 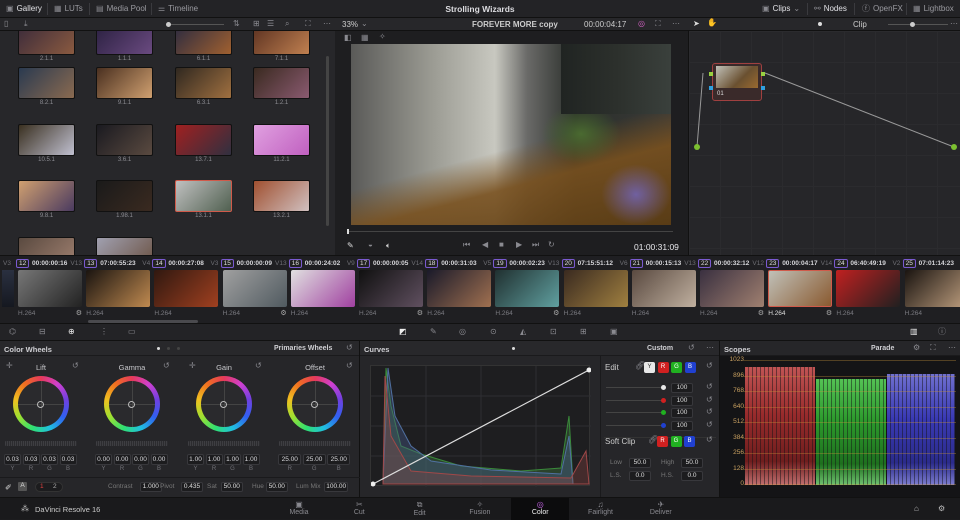 What do you see at coordinates (12, 332) in the screenshot?
I see `camera-raw-icon: ⌬` at bounding box center [12, 332].